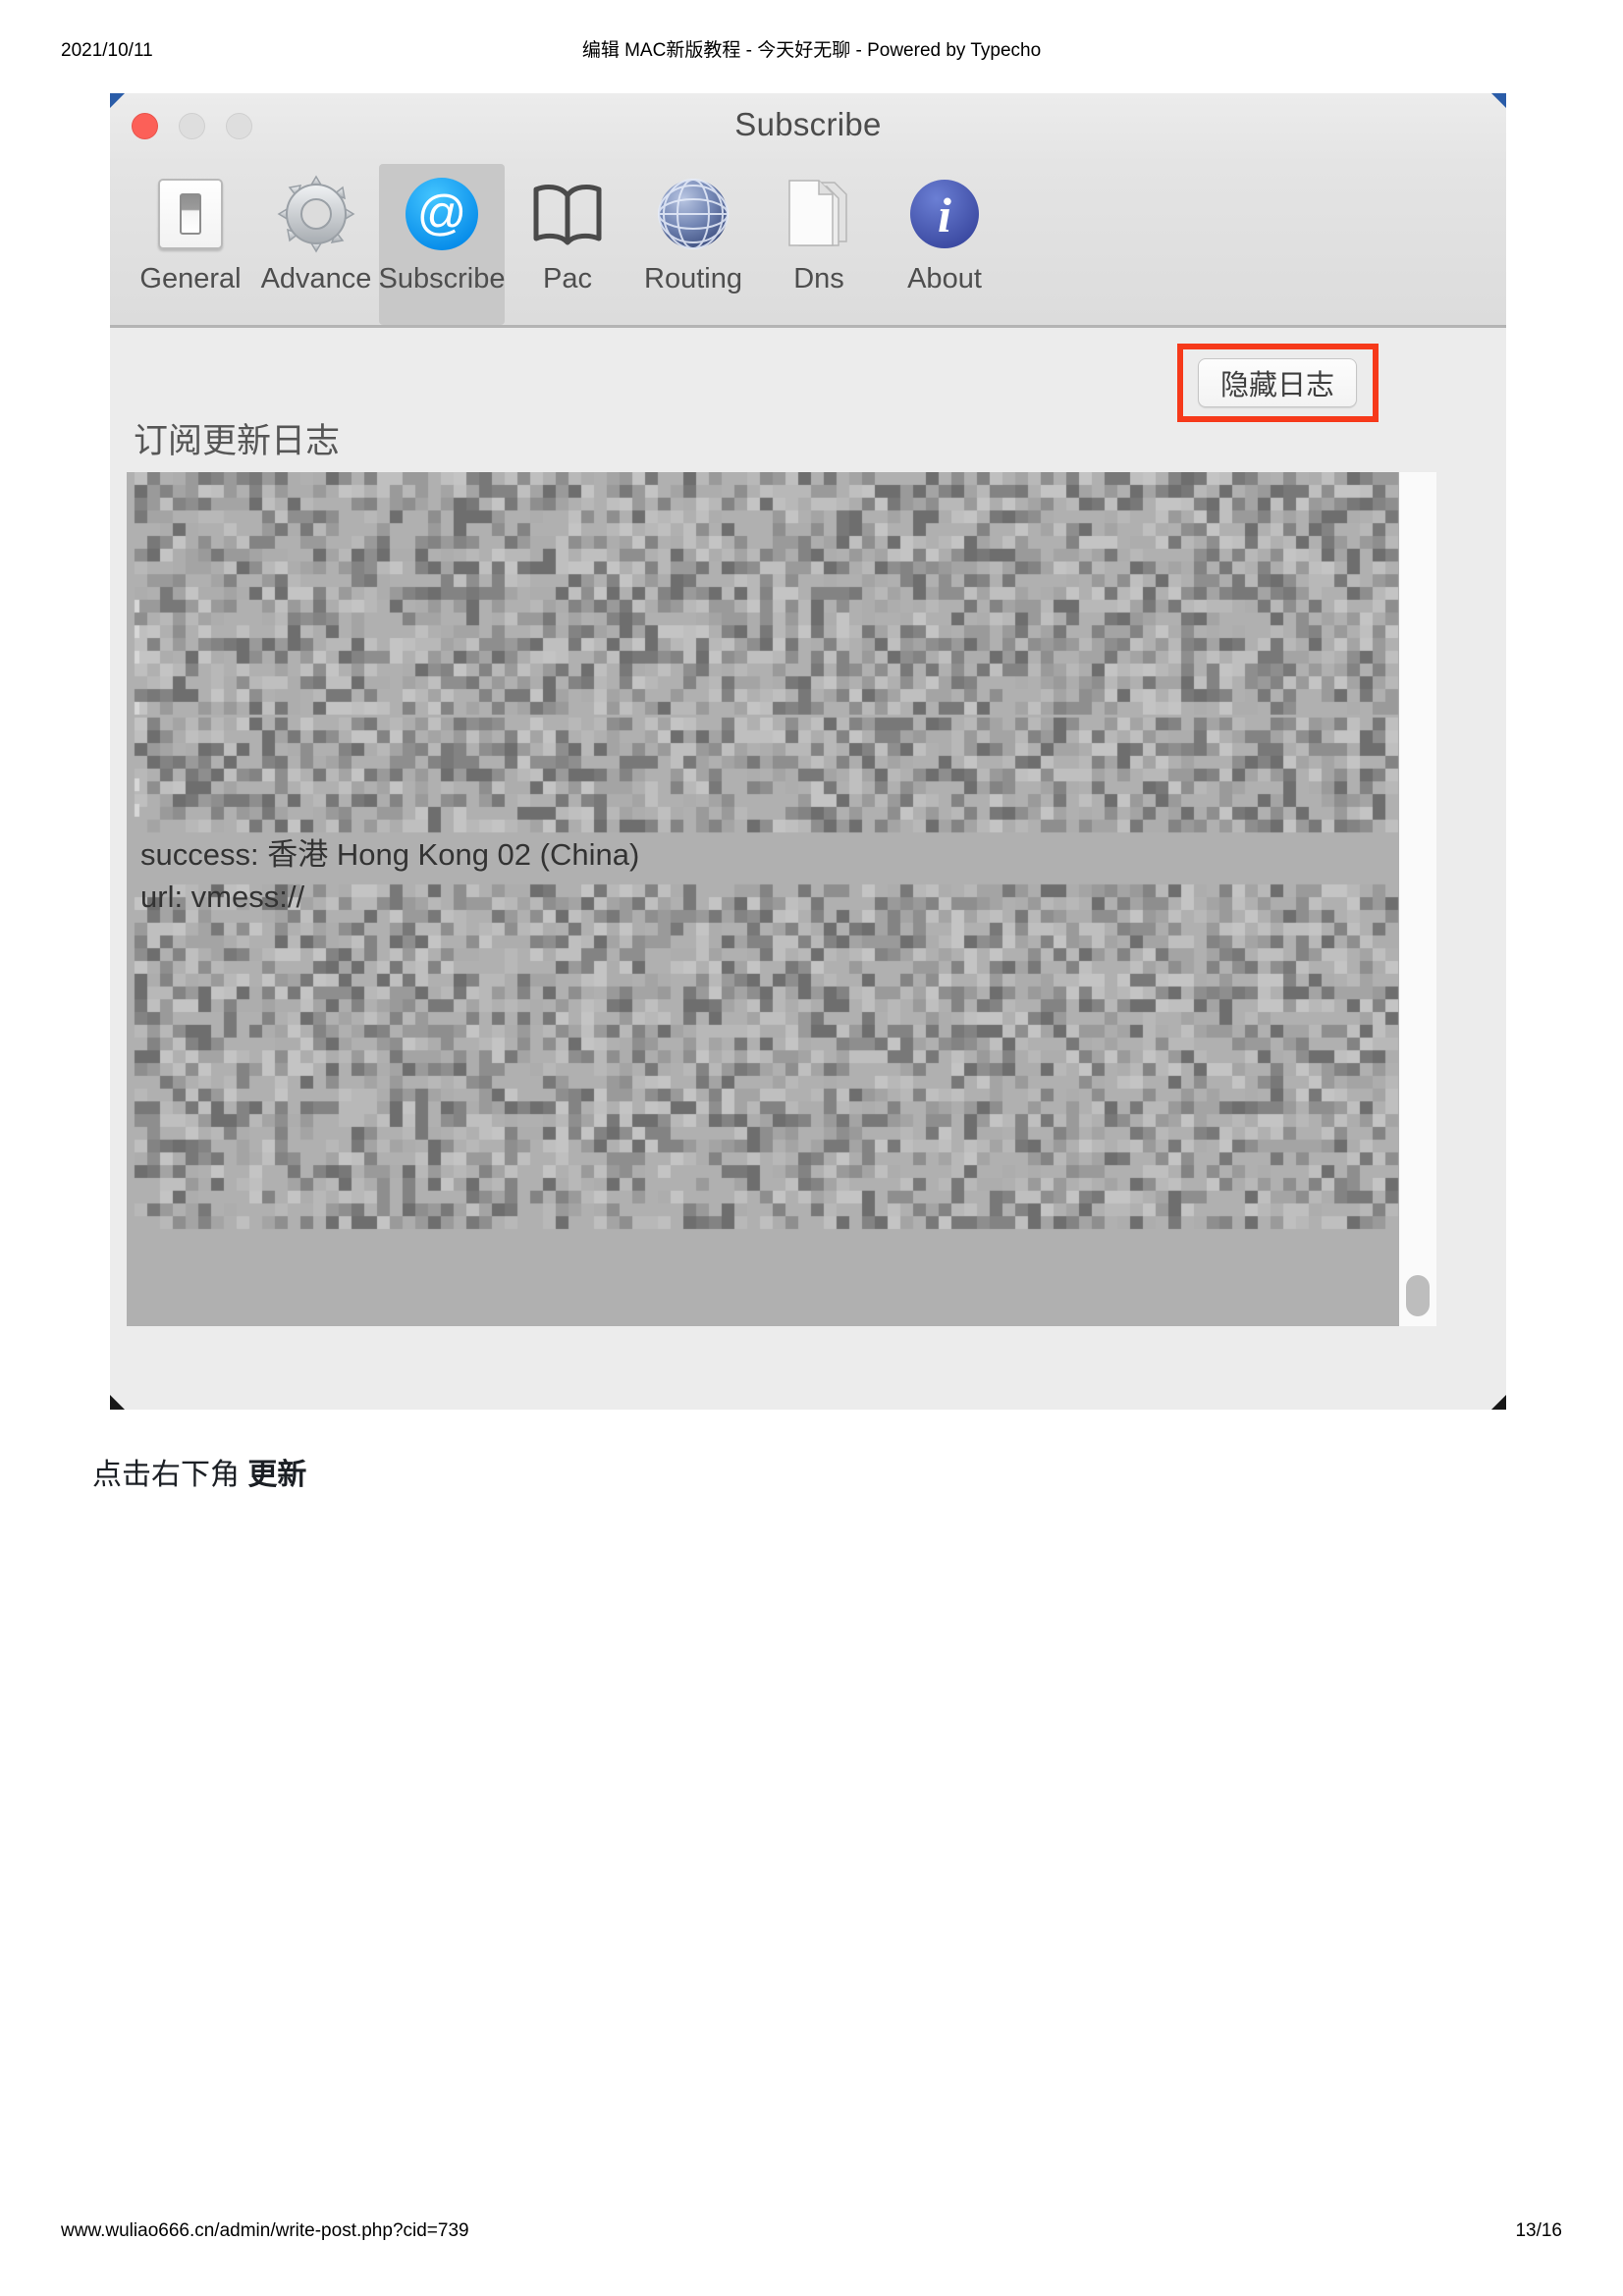 This screenshot has width=1623, height=2296. I want to click on toolbar-label-dns: Dns, so click(818, 278).